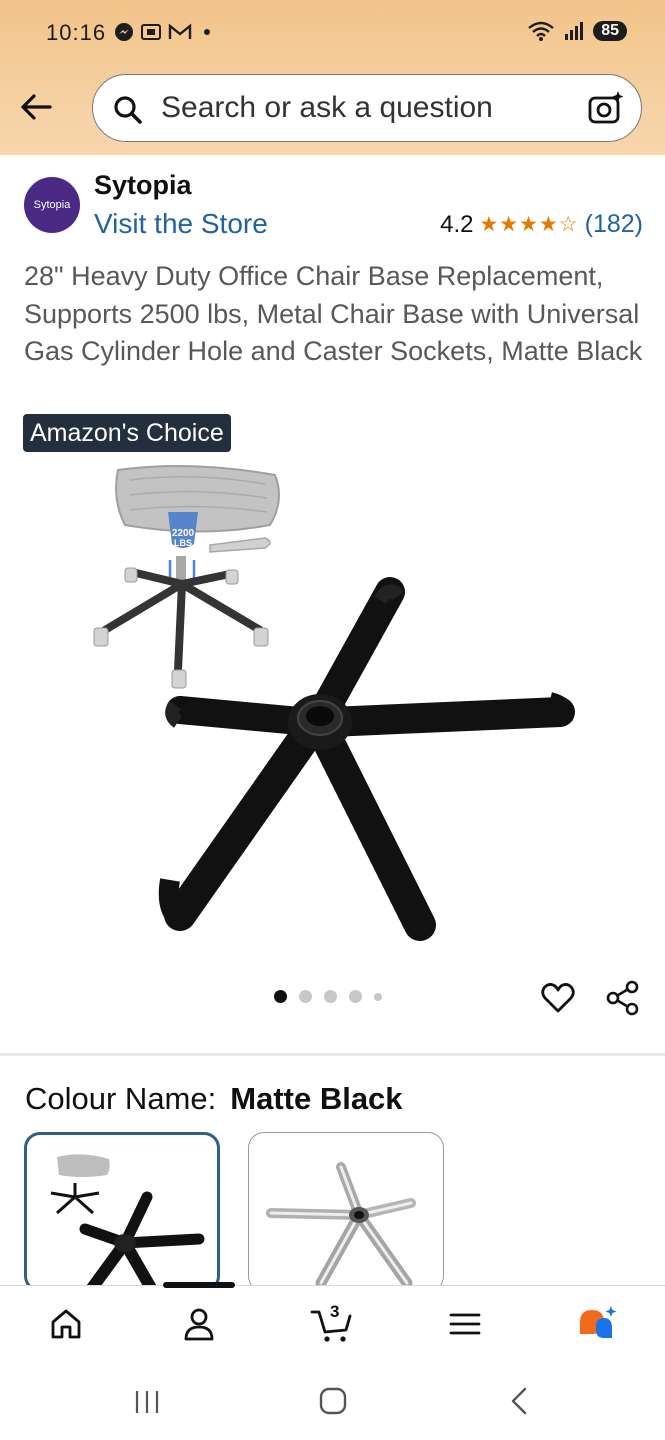 The height and width of the screenshot is (1440, 665). Describe the element at coordinates (520, 1401) in the screenshot. I see `system-back-icon` at that location.